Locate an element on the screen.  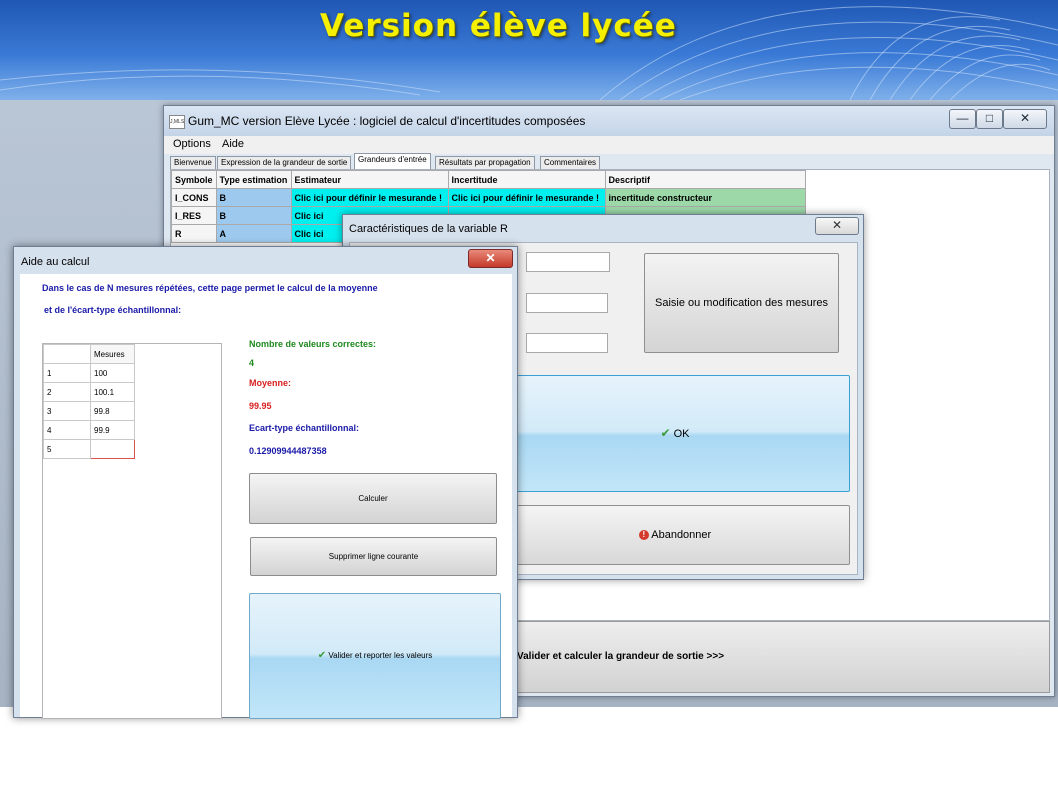
valider-reporter-button: ✔ Valider et reporter les valeurs is located at coordinates (375, 656).